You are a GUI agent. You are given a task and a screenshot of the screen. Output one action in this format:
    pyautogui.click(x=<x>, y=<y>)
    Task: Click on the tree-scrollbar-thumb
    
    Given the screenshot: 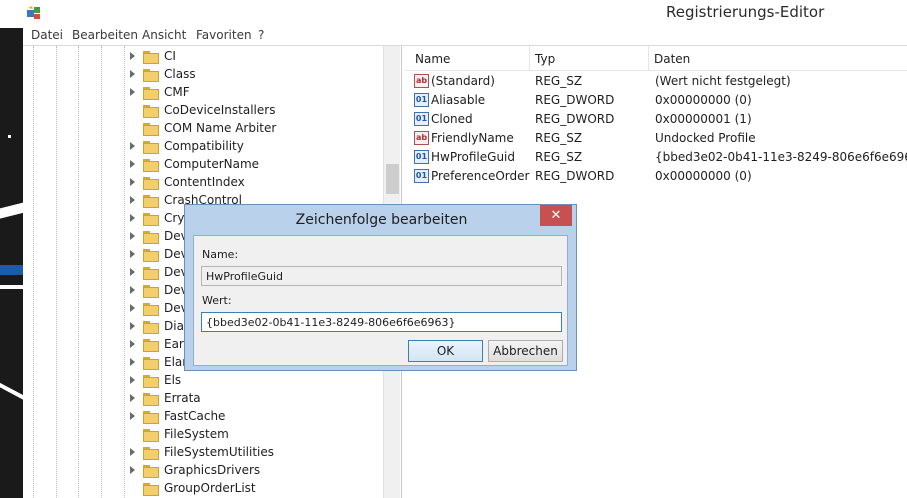 What is the action you would take?
    pyautogui.click(x=392, y=179)
    